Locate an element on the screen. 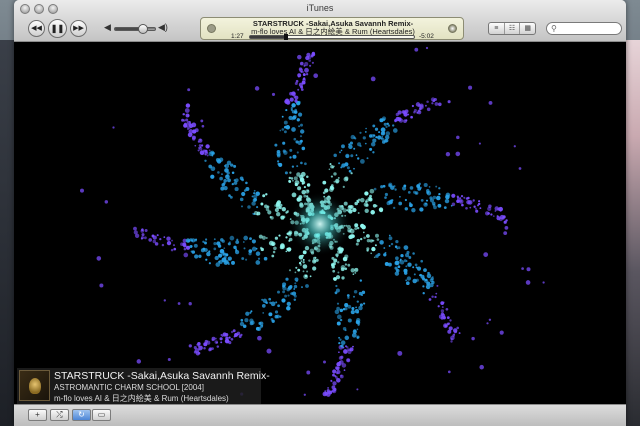 This screenshot has width=640, height=426. next-track-button: ▶▶ is located at coordinates (78, 28).